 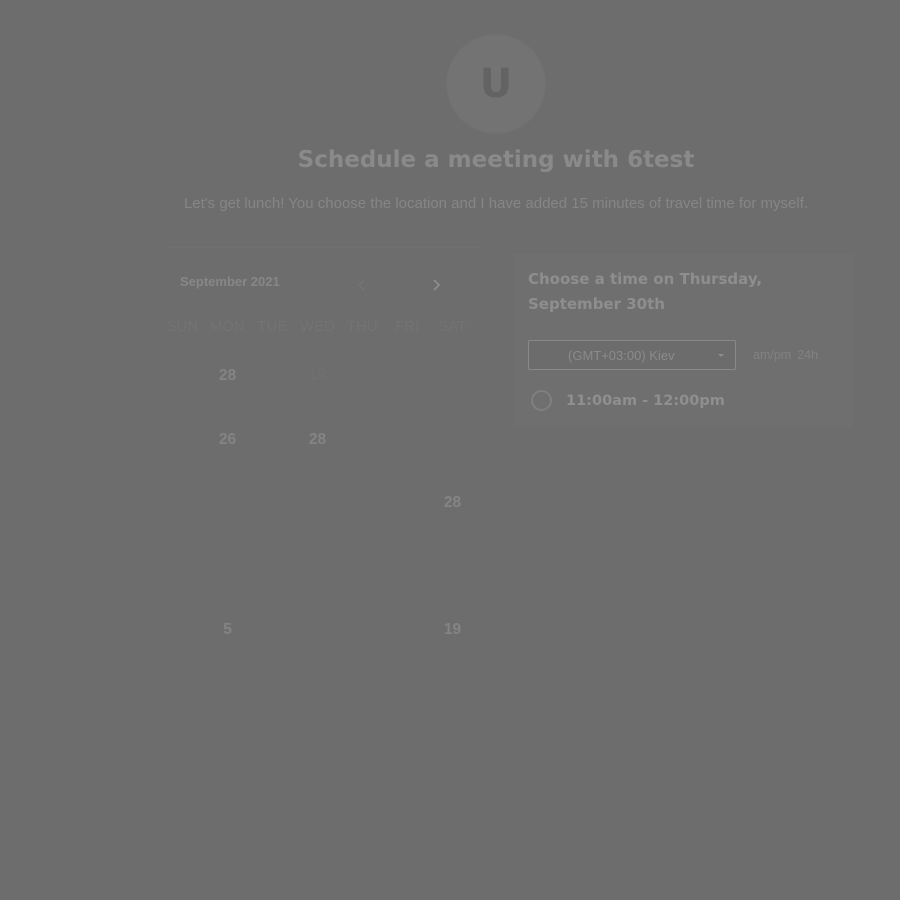 I want to click on timezone-select: (GMT+03:00) Kiev, so click(x=632, y=355).